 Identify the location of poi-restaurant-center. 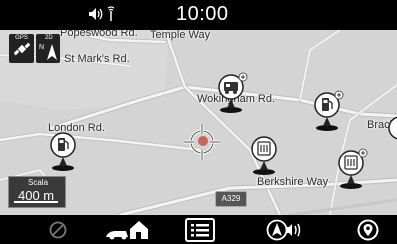
(266, 155).